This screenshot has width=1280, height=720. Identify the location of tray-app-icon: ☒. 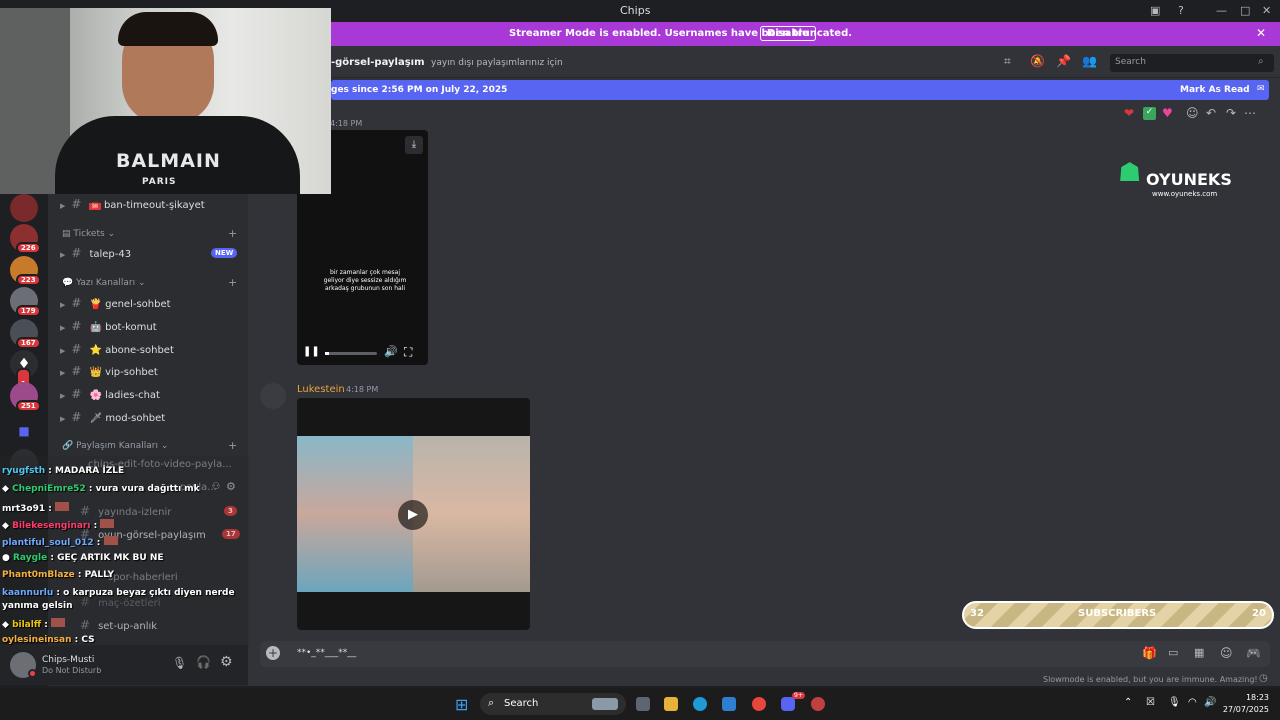
(1150, 702).